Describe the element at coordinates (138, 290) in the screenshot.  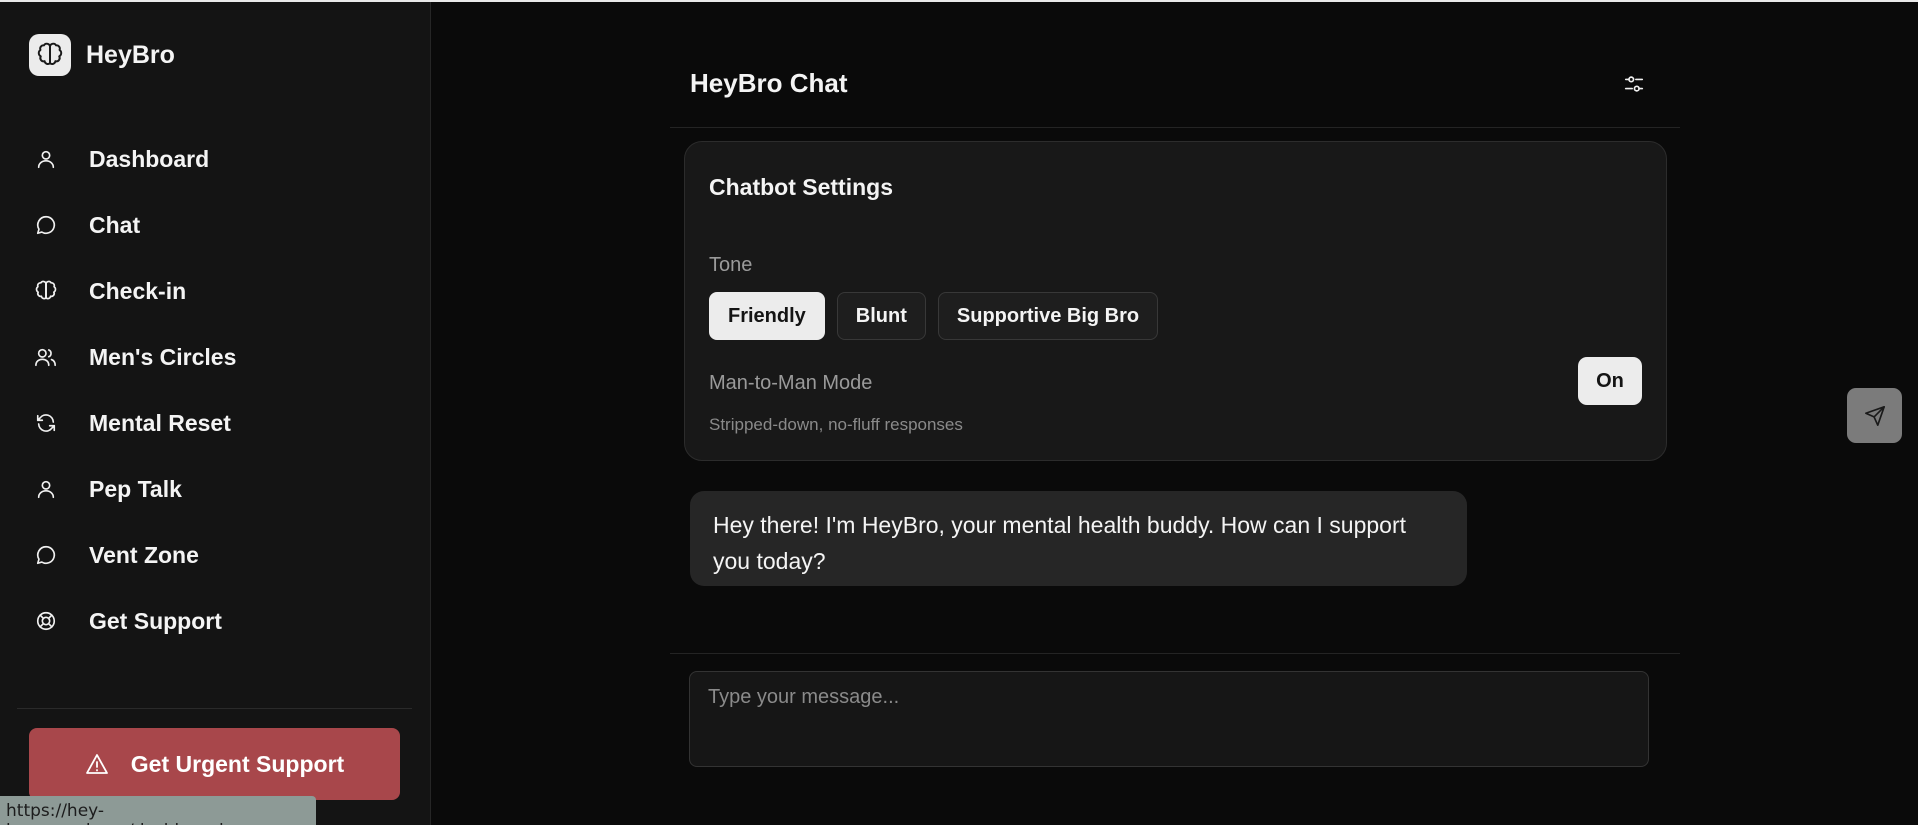
I see `sidebar-item-label: Check-in` at that location.